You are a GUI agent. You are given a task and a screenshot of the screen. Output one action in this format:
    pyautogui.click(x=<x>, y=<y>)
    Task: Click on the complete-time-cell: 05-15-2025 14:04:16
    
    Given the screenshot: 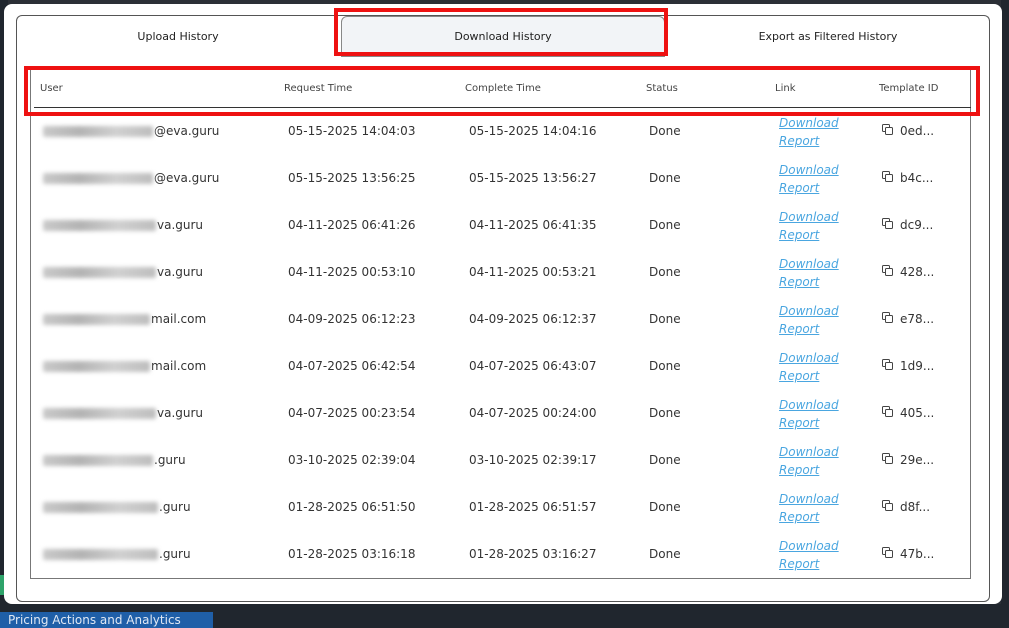 What is the action you would take?
    pyautogui.click(x=533, y=131)
    